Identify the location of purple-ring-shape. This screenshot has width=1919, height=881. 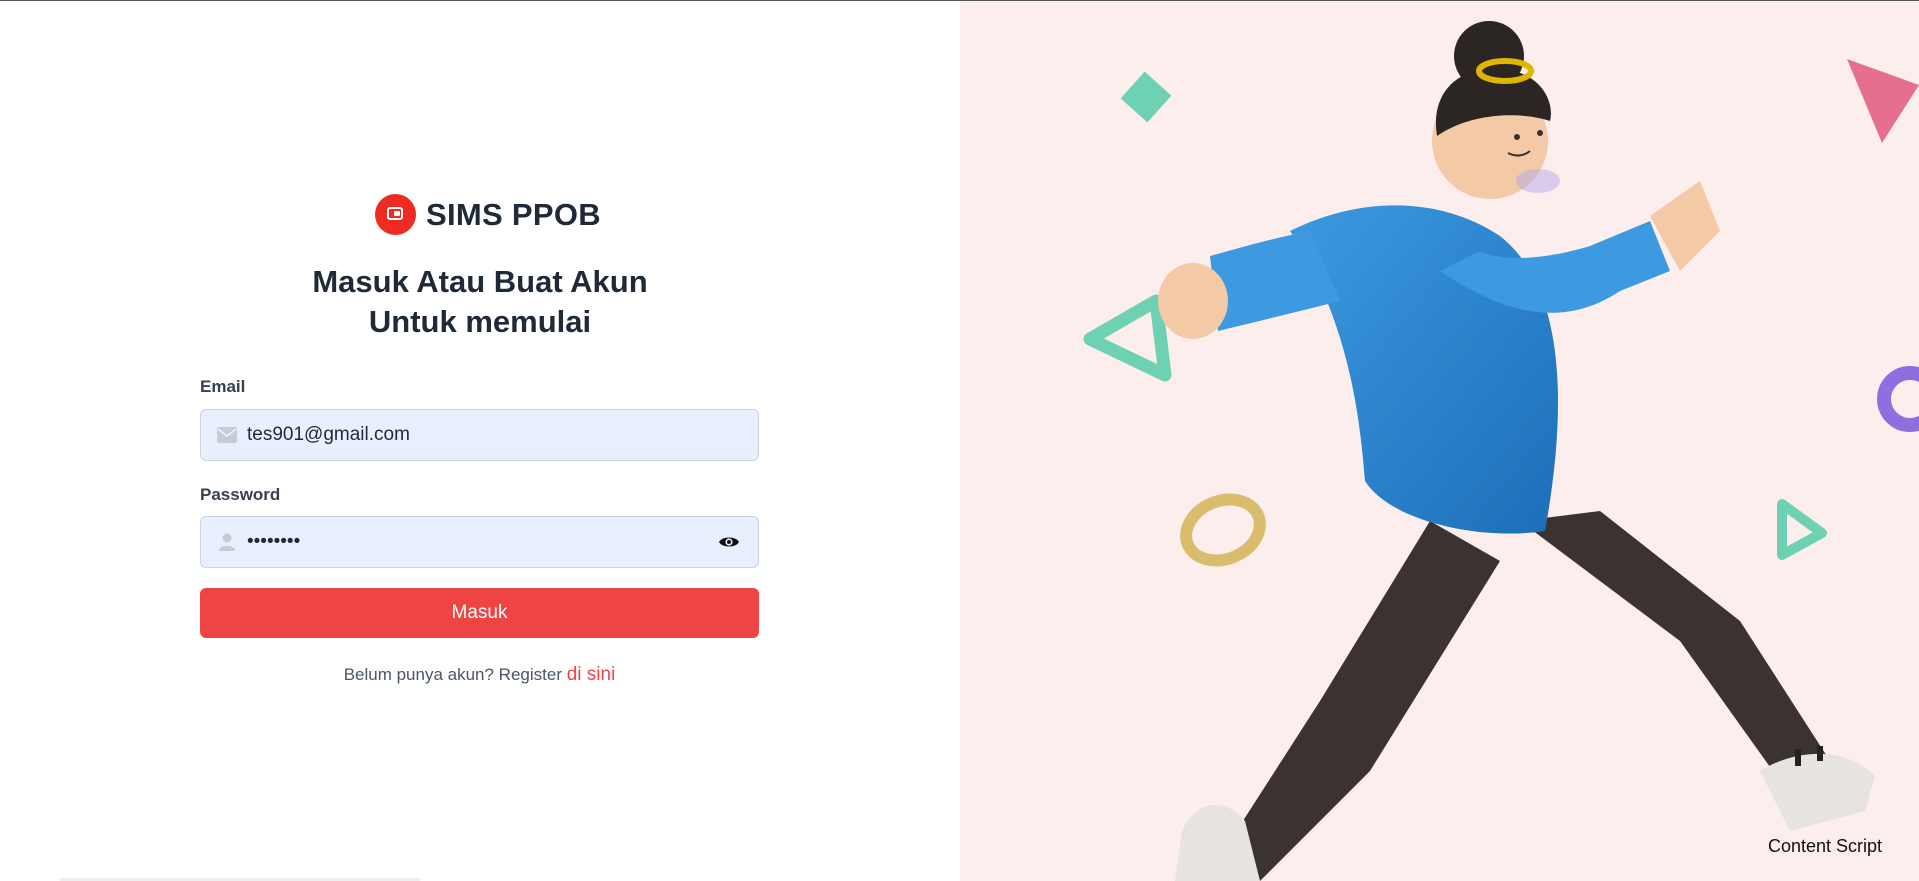
(1898, 399).